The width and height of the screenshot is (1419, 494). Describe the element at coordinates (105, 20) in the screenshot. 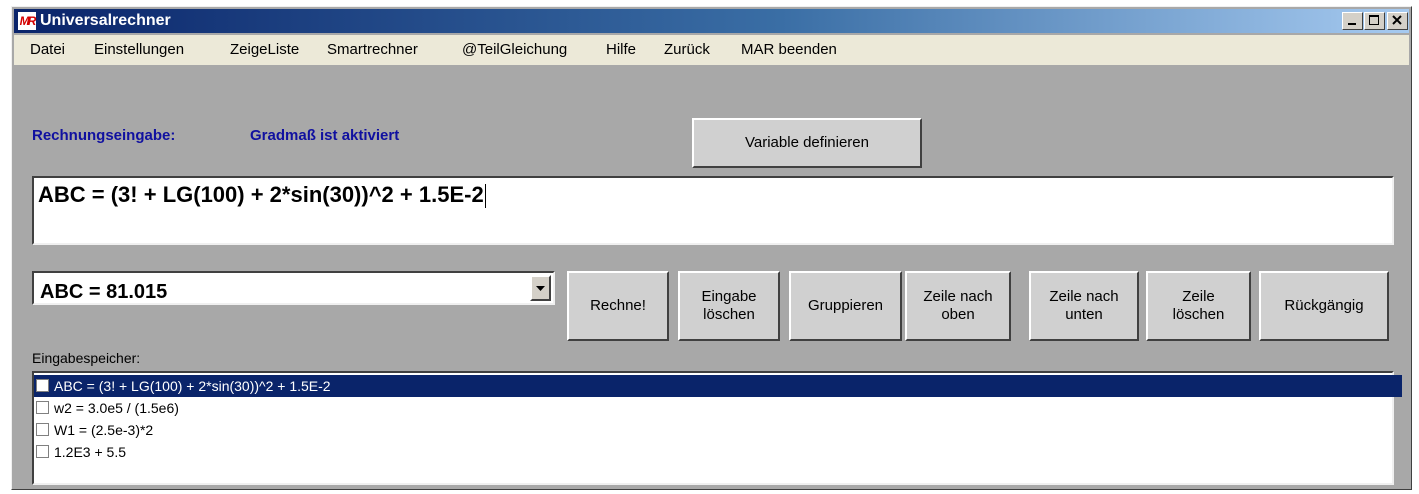

I see `window-title: Universalrechner` at that location.